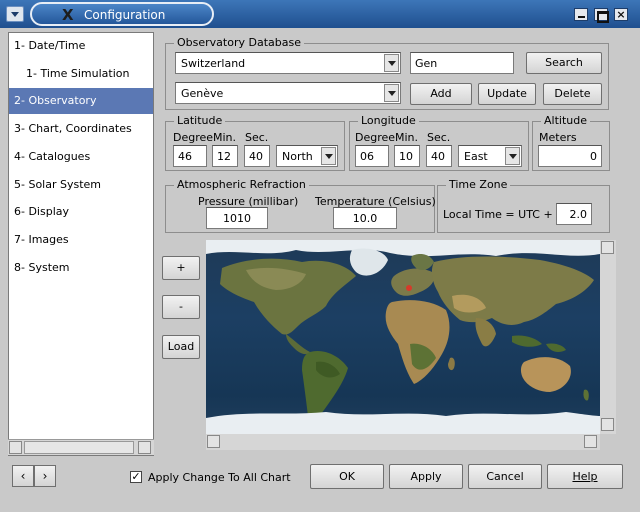  What do you see at coordinates (239, 42) in the screenshot?
I see `observatory-database-title: Observatory Database` at bounding box center [239, 42].